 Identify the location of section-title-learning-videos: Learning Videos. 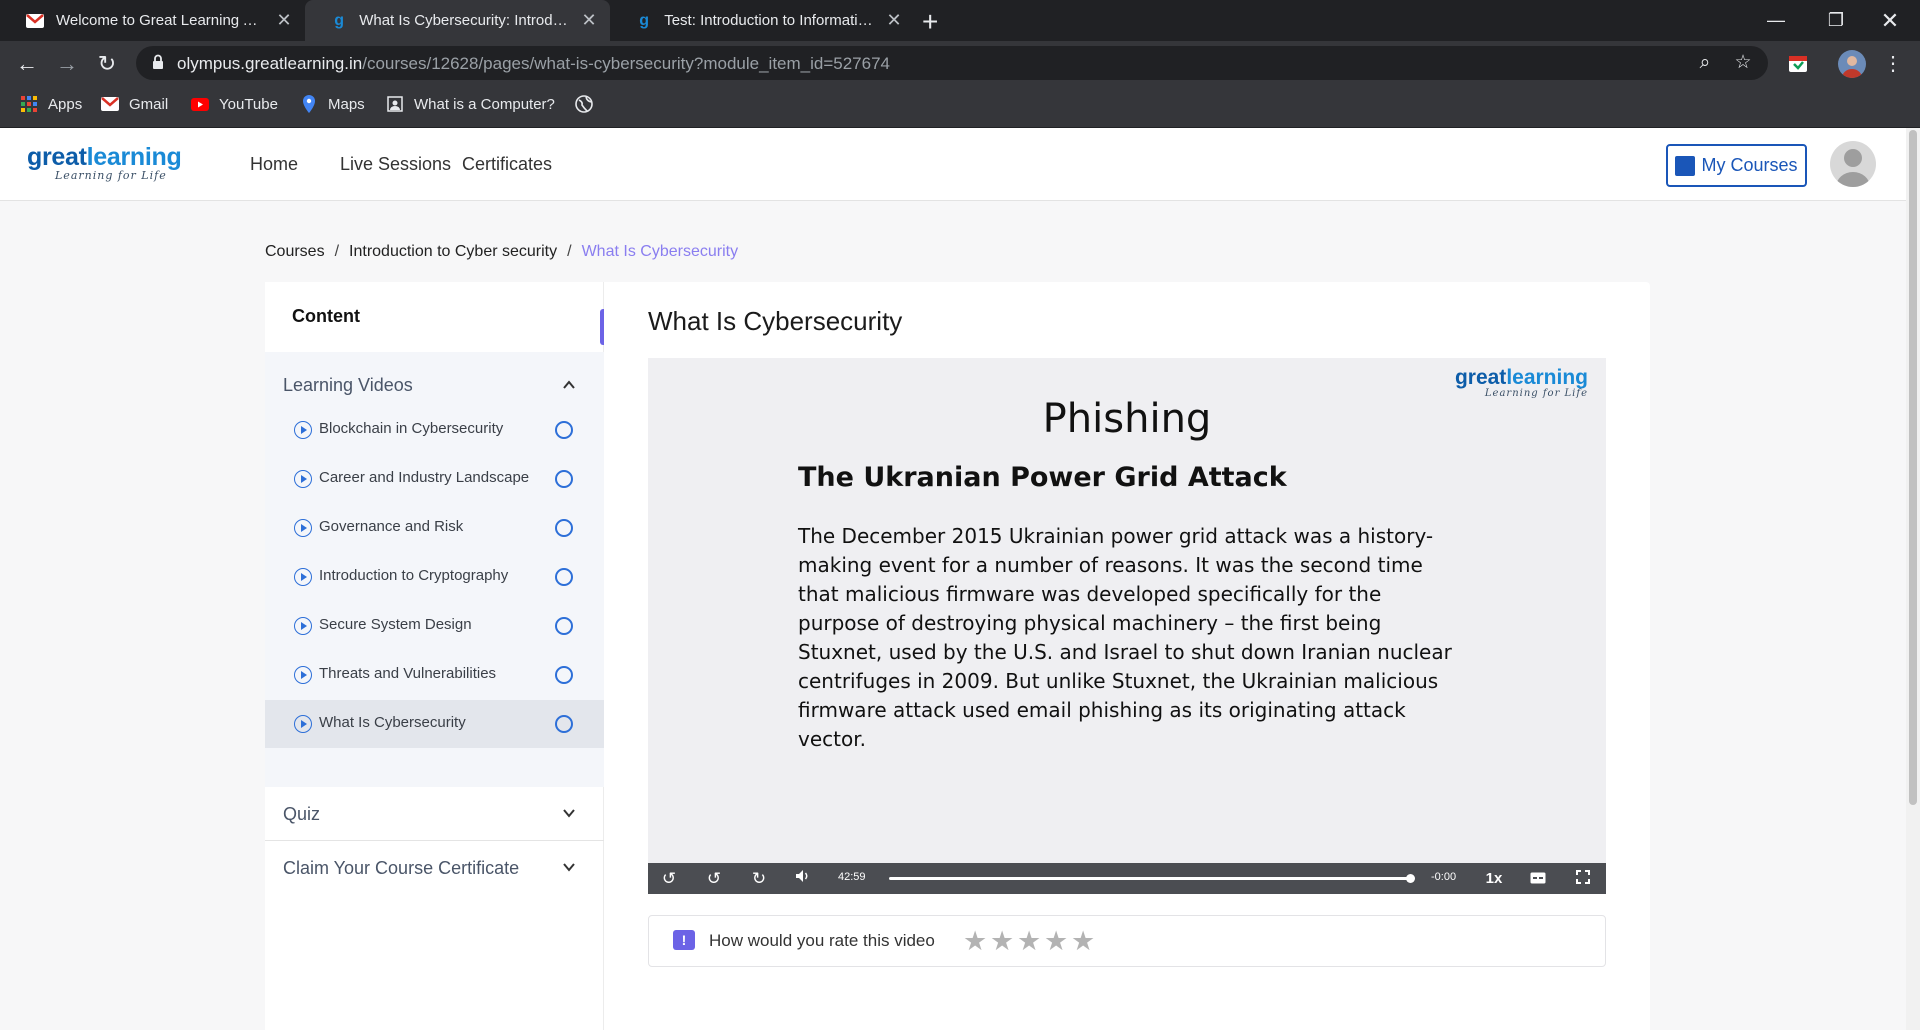
(348, 385).